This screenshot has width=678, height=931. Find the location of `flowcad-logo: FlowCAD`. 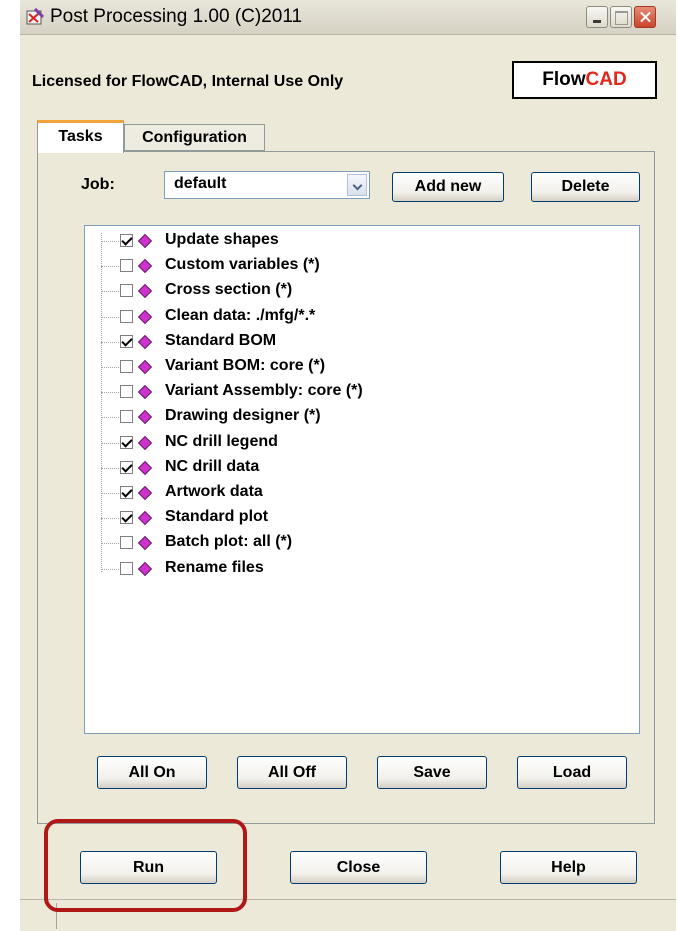

flowcad-logo: FlowCAD is located at coordinates (584, 80).